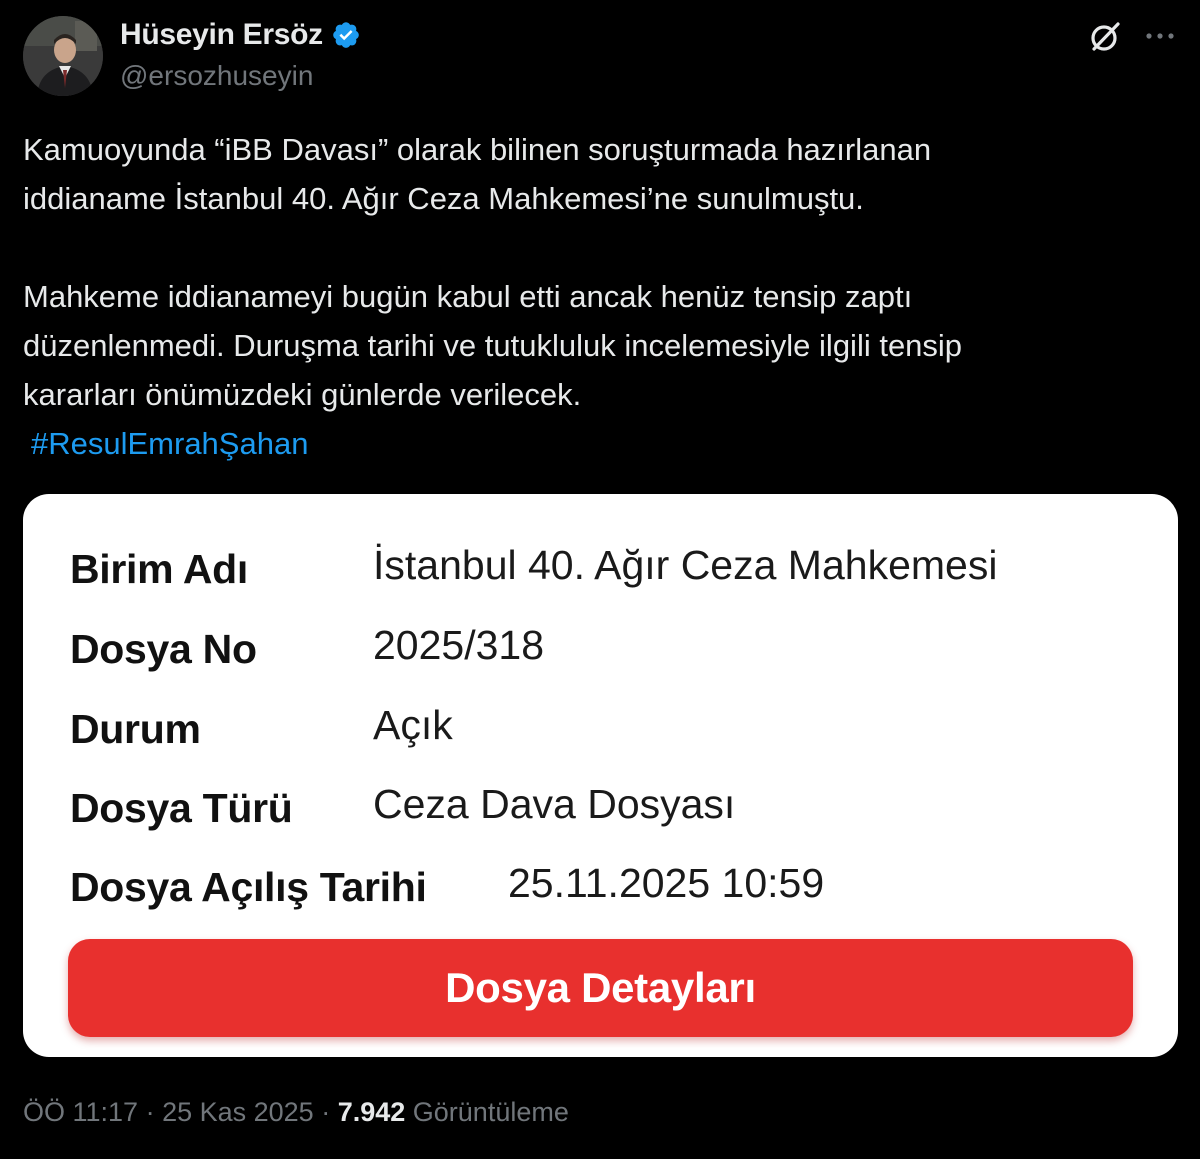  Describe the element at coordinates (487, 1112) in the screenshot. I see `views-label: Görüntüleme` at that location.